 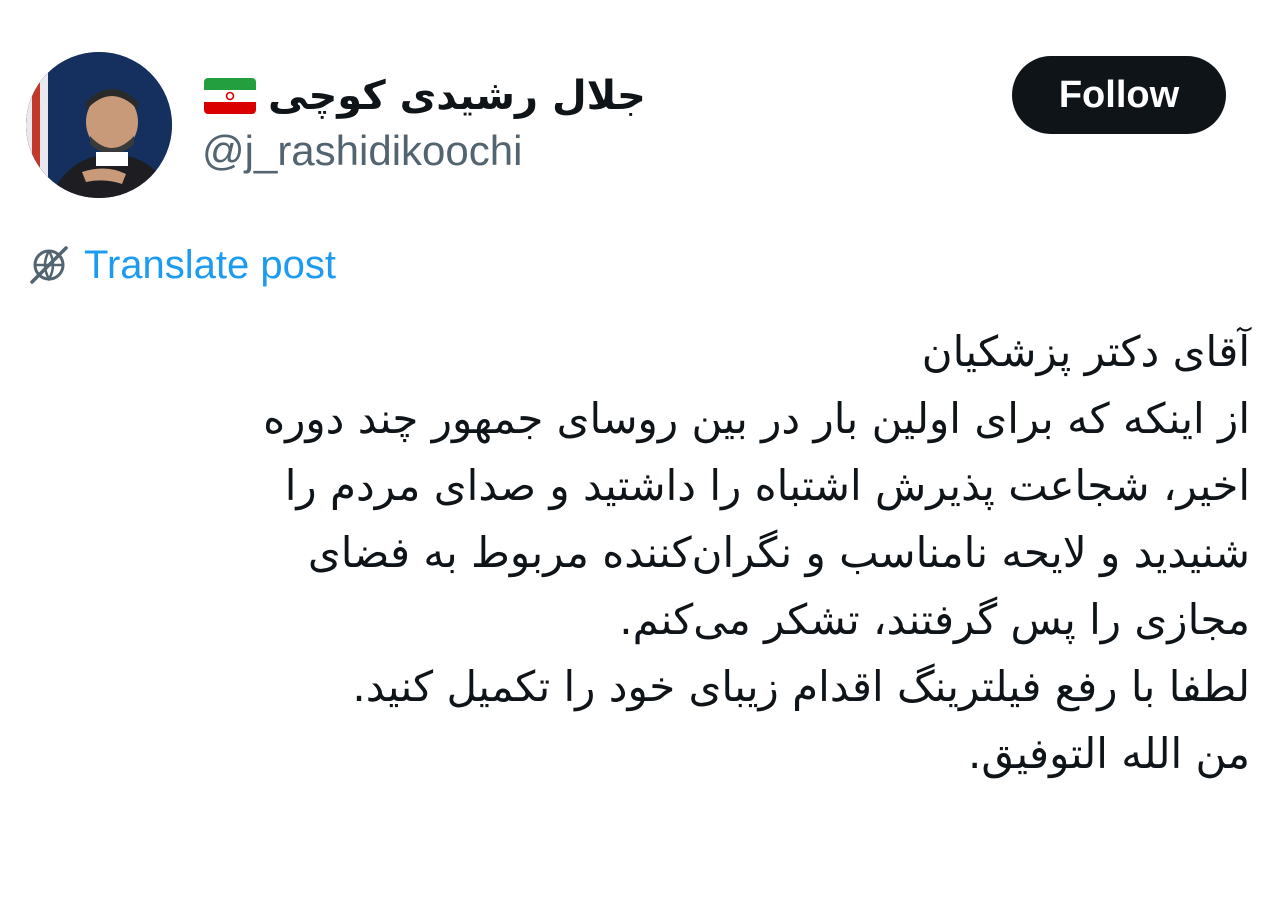 I want to click on author-handle: @j_rashidikoochi, so click(x=362, y=150).